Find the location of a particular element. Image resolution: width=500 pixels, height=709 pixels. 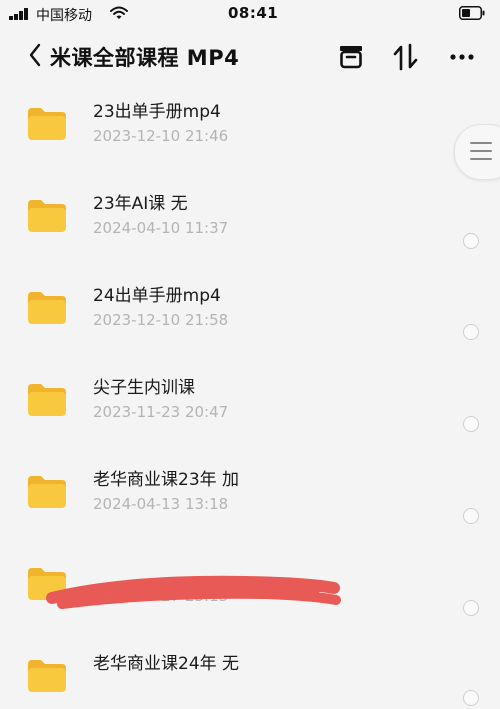

chevron-left-icon is located at coordinates (36, 55).